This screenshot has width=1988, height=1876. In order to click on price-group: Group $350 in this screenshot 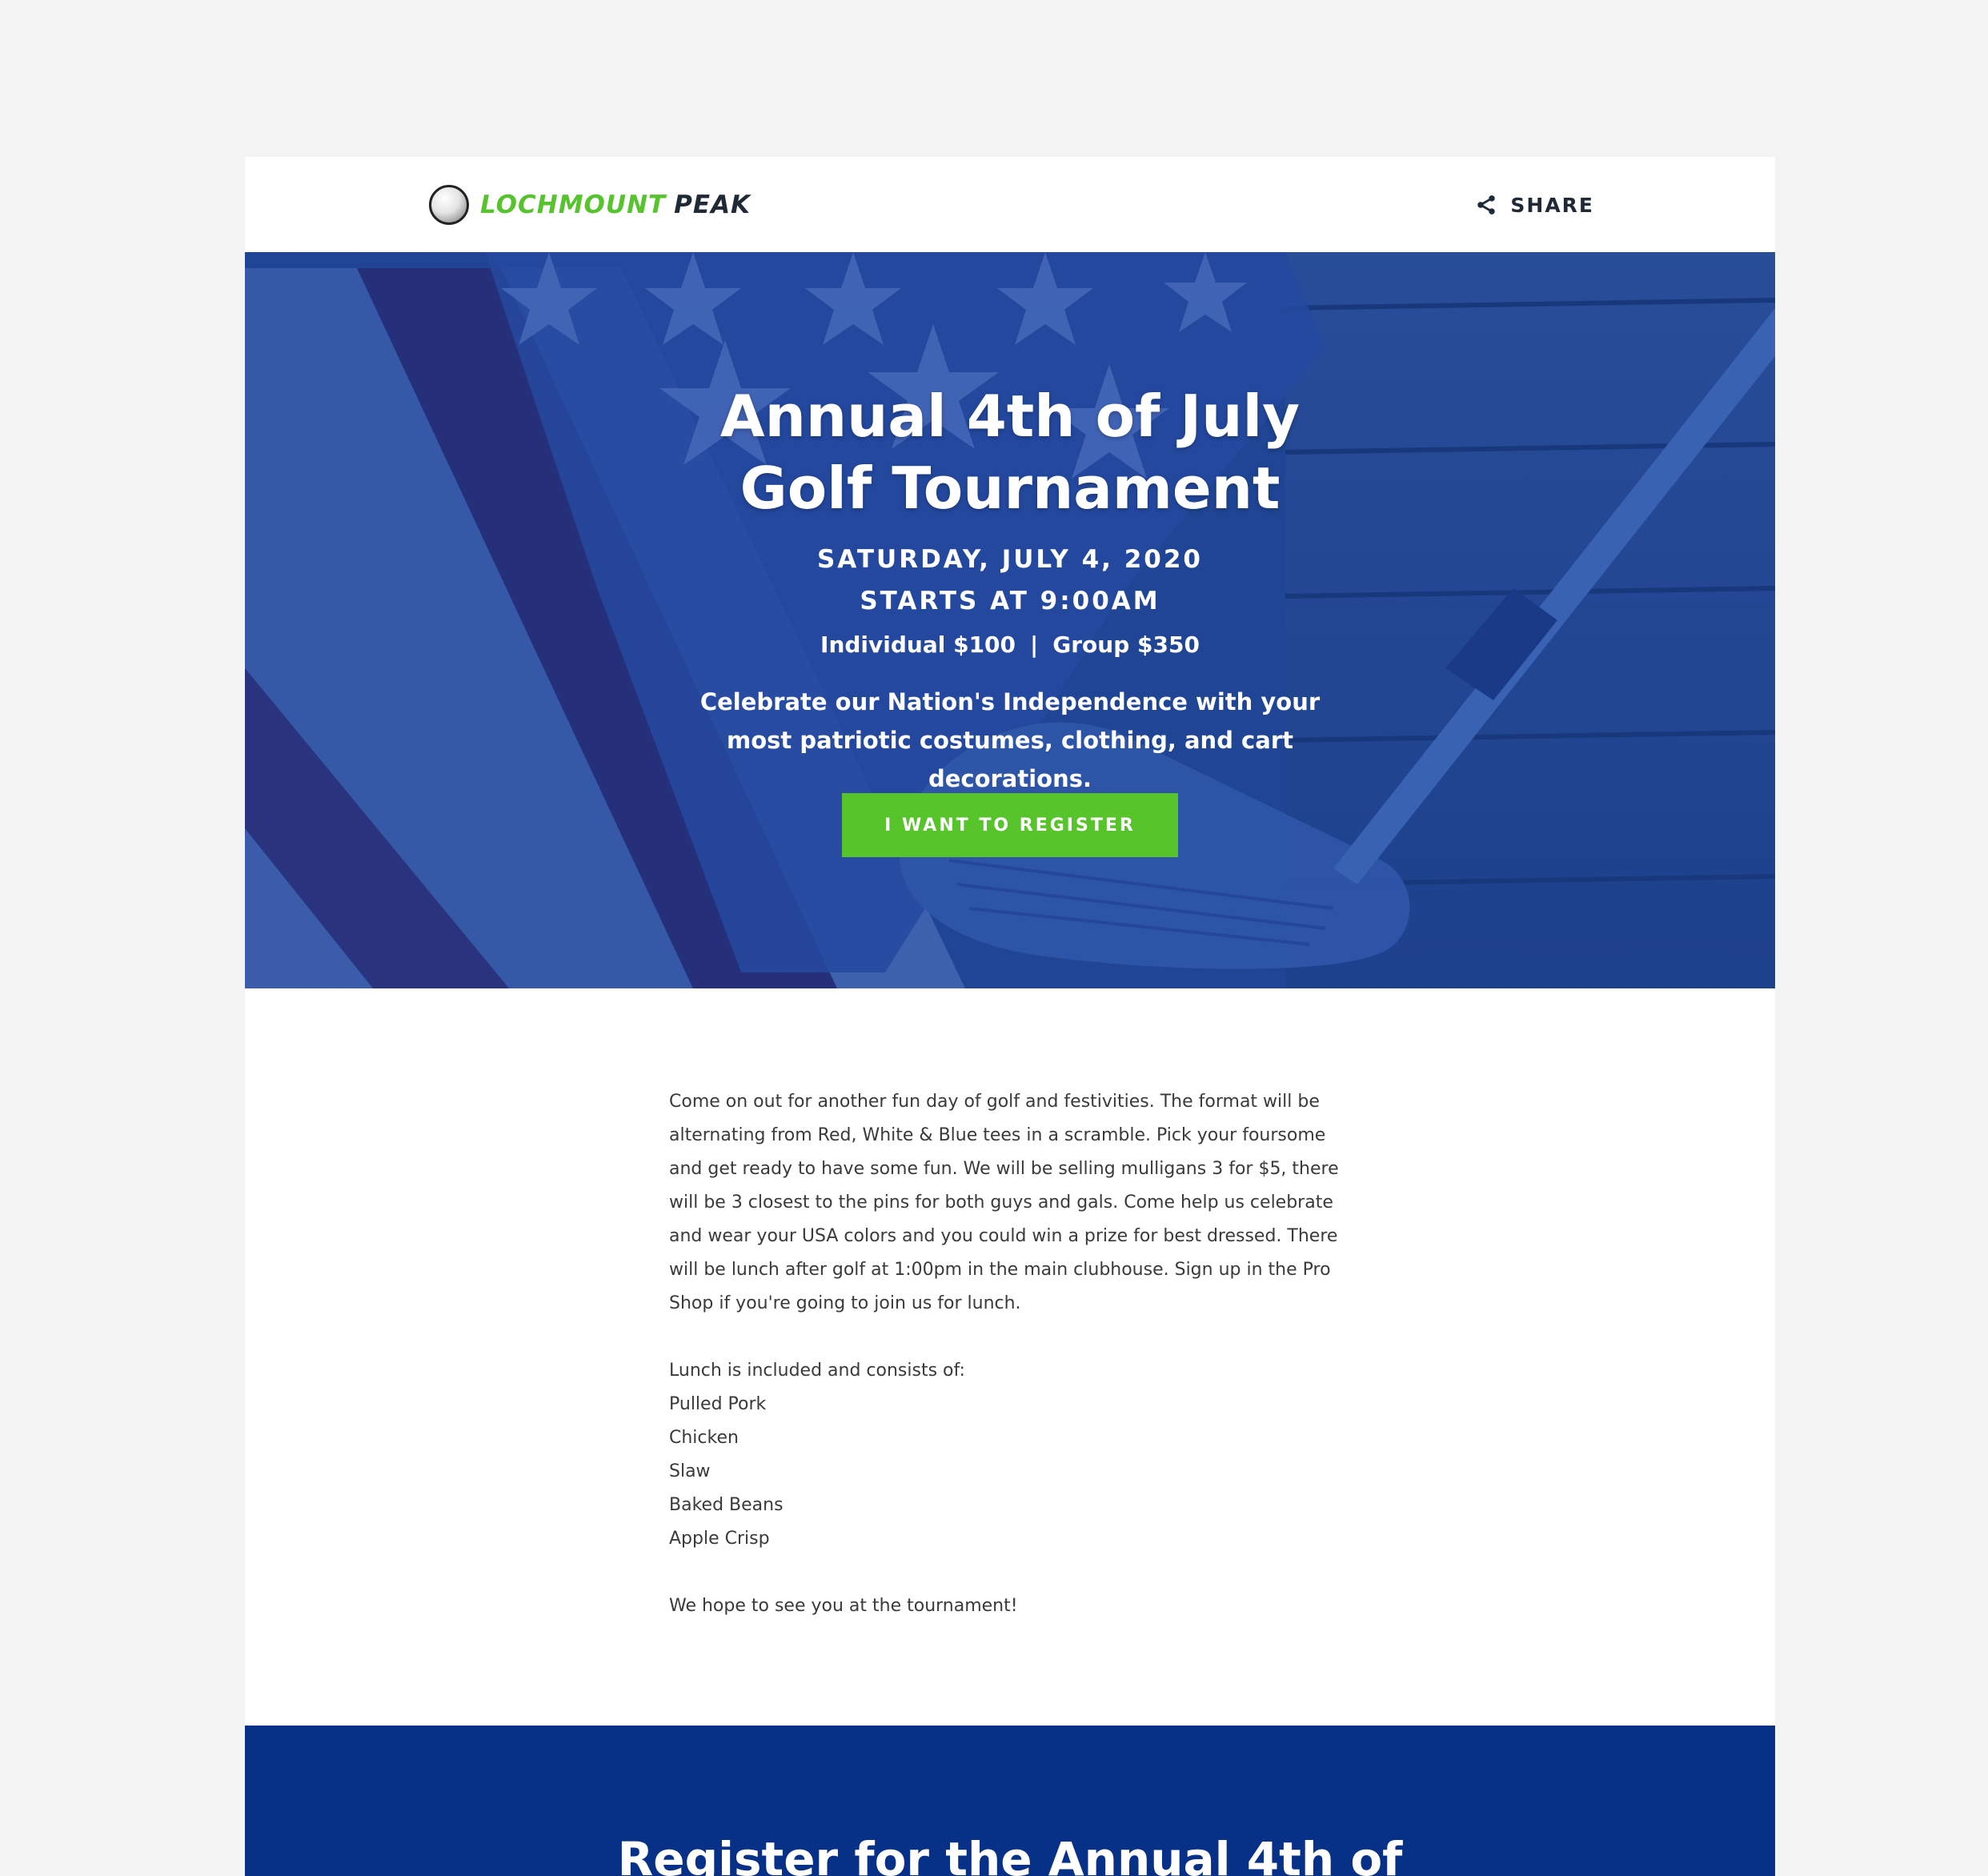, I will do `click(1126, 644)`.